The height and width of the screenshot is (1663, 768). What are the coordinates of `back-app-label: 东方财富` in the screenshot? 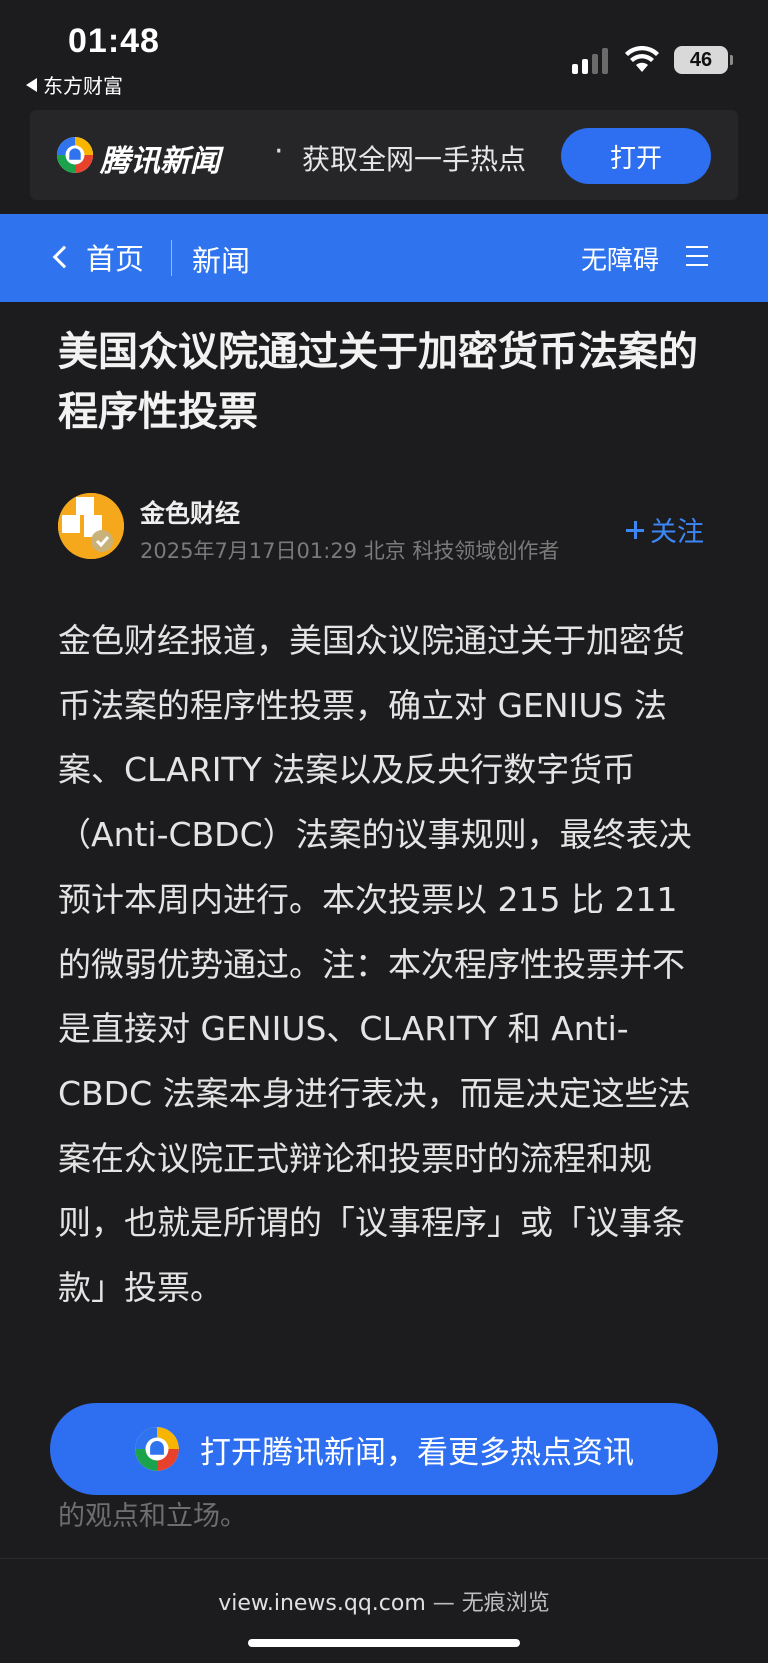 It's located at (83, 86).